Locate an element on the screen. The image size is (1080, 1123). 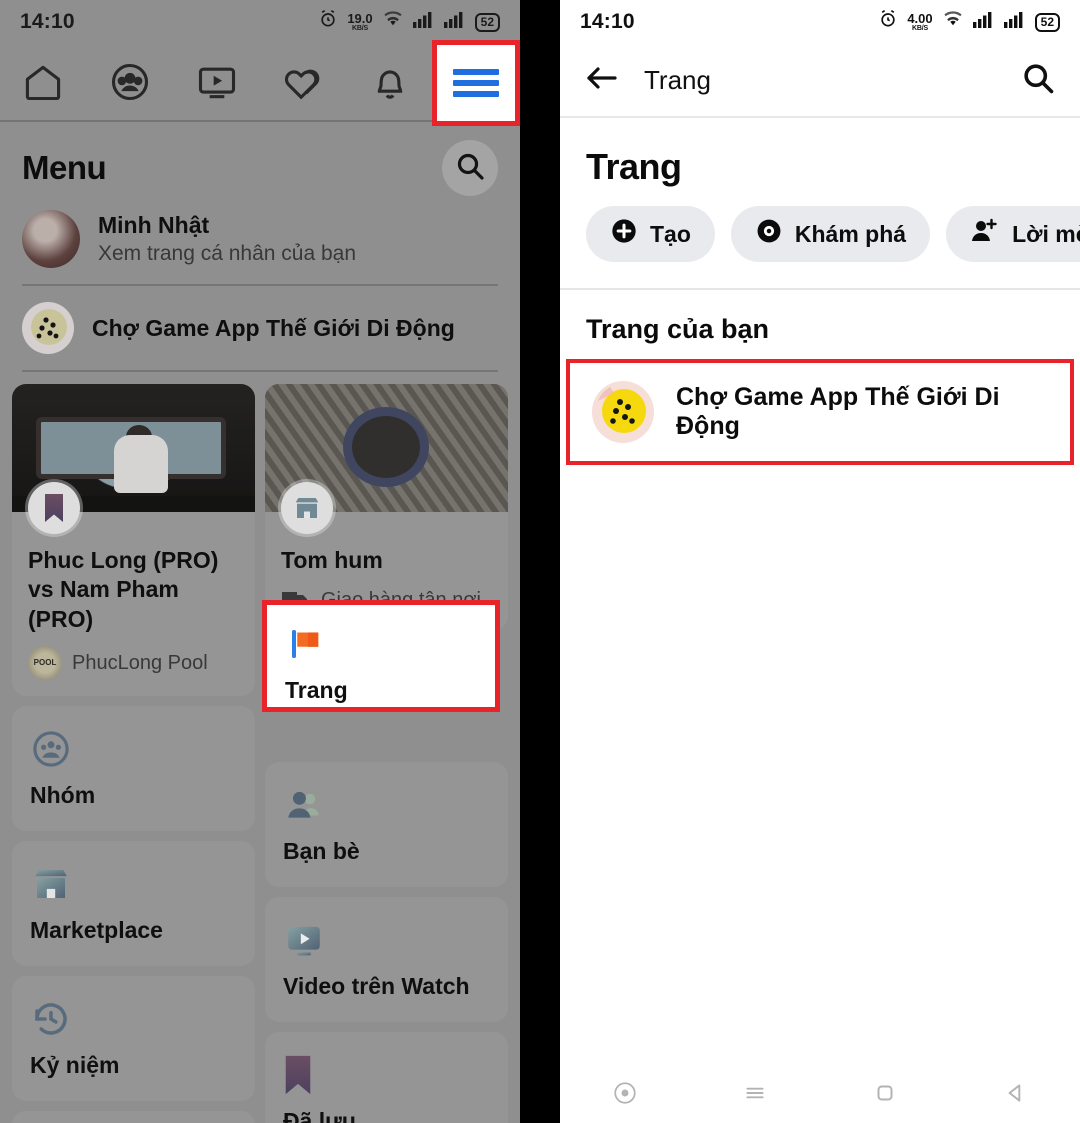
page-list-item-highlighted: Chợ Game App Thế Giới Di Động is located at coordinates (820, 412).